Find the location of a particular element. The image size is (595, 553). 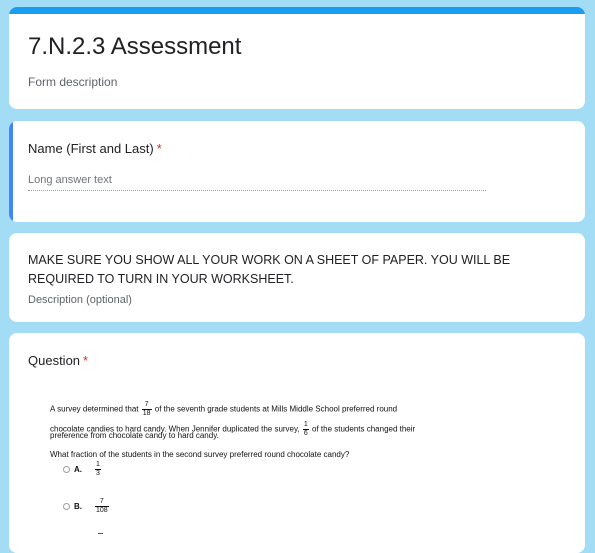

active-card-indicator is located at coordinates (11, 171).